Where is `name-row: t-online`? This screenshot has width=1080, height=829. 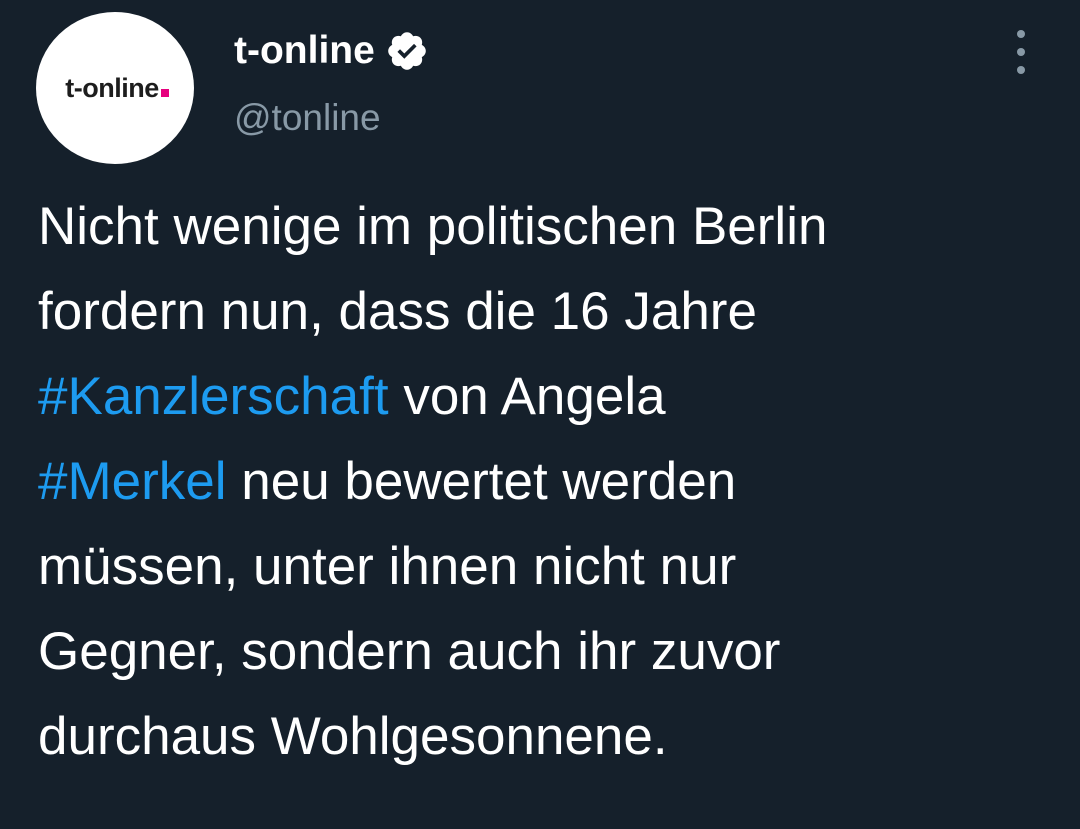 name-row: t-online is located at coordinates (331, 51).